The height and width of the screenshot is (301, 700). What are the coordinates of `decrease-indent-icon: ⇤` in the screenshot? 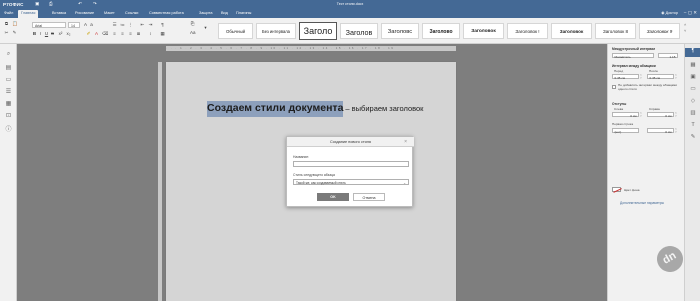 It's located at (142, 25).